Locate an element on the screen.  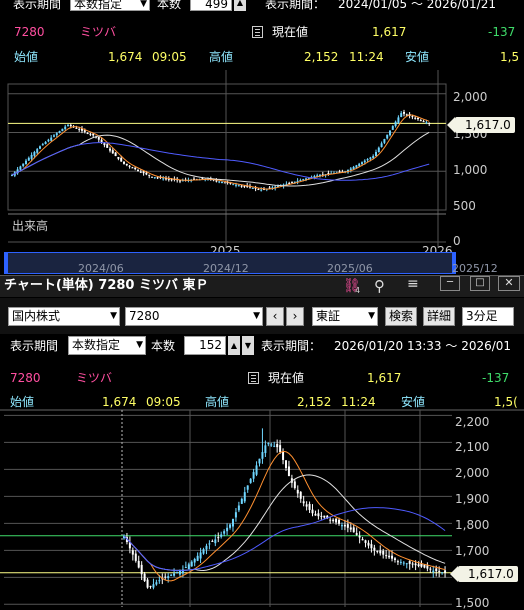
bottom-y-tick-1500: 1,500 is located at coordinates (472, 603).